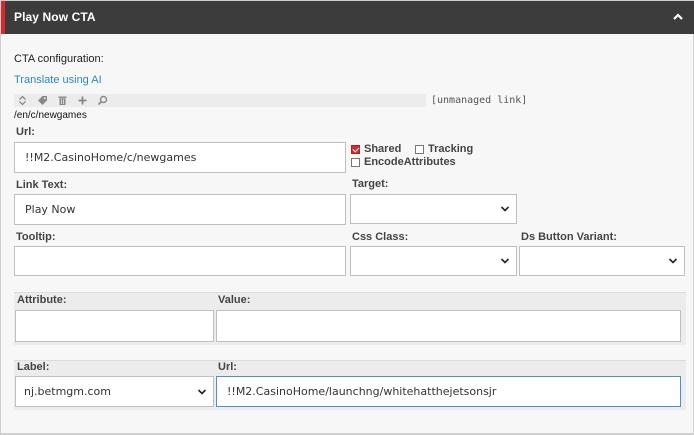 The image size is (694, 435). Describe the element at coordinates (433, 209) in the screenshot. I see `target-select` at that location.